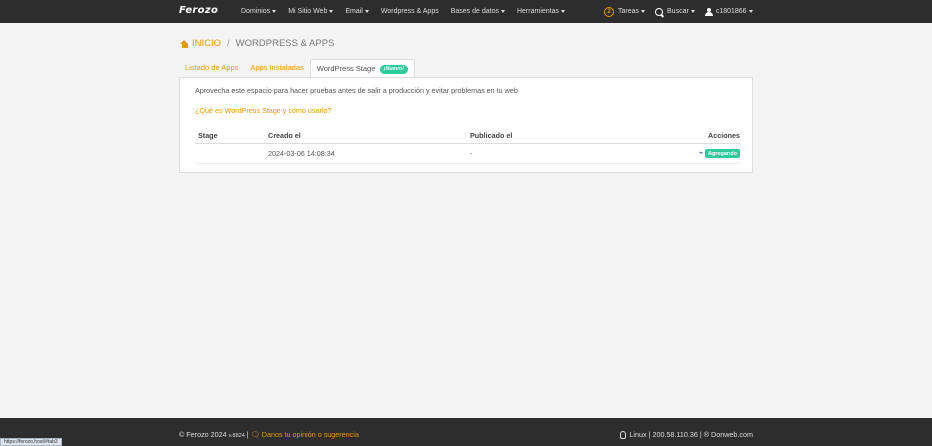 Image resolution: width=932 pixels, height=446 pixels. I want to click on user-icon, so click(708, 11).